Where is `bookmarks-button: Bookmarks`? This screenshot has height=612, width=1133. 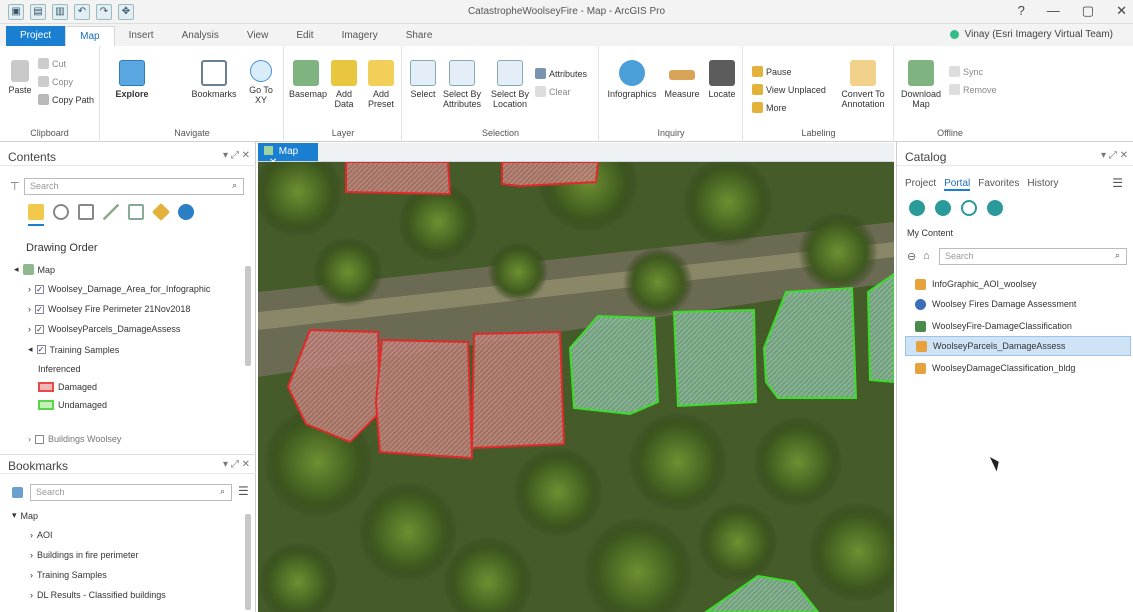 bookmarks-button: Bookmarks is located at coordinates (214, 79).